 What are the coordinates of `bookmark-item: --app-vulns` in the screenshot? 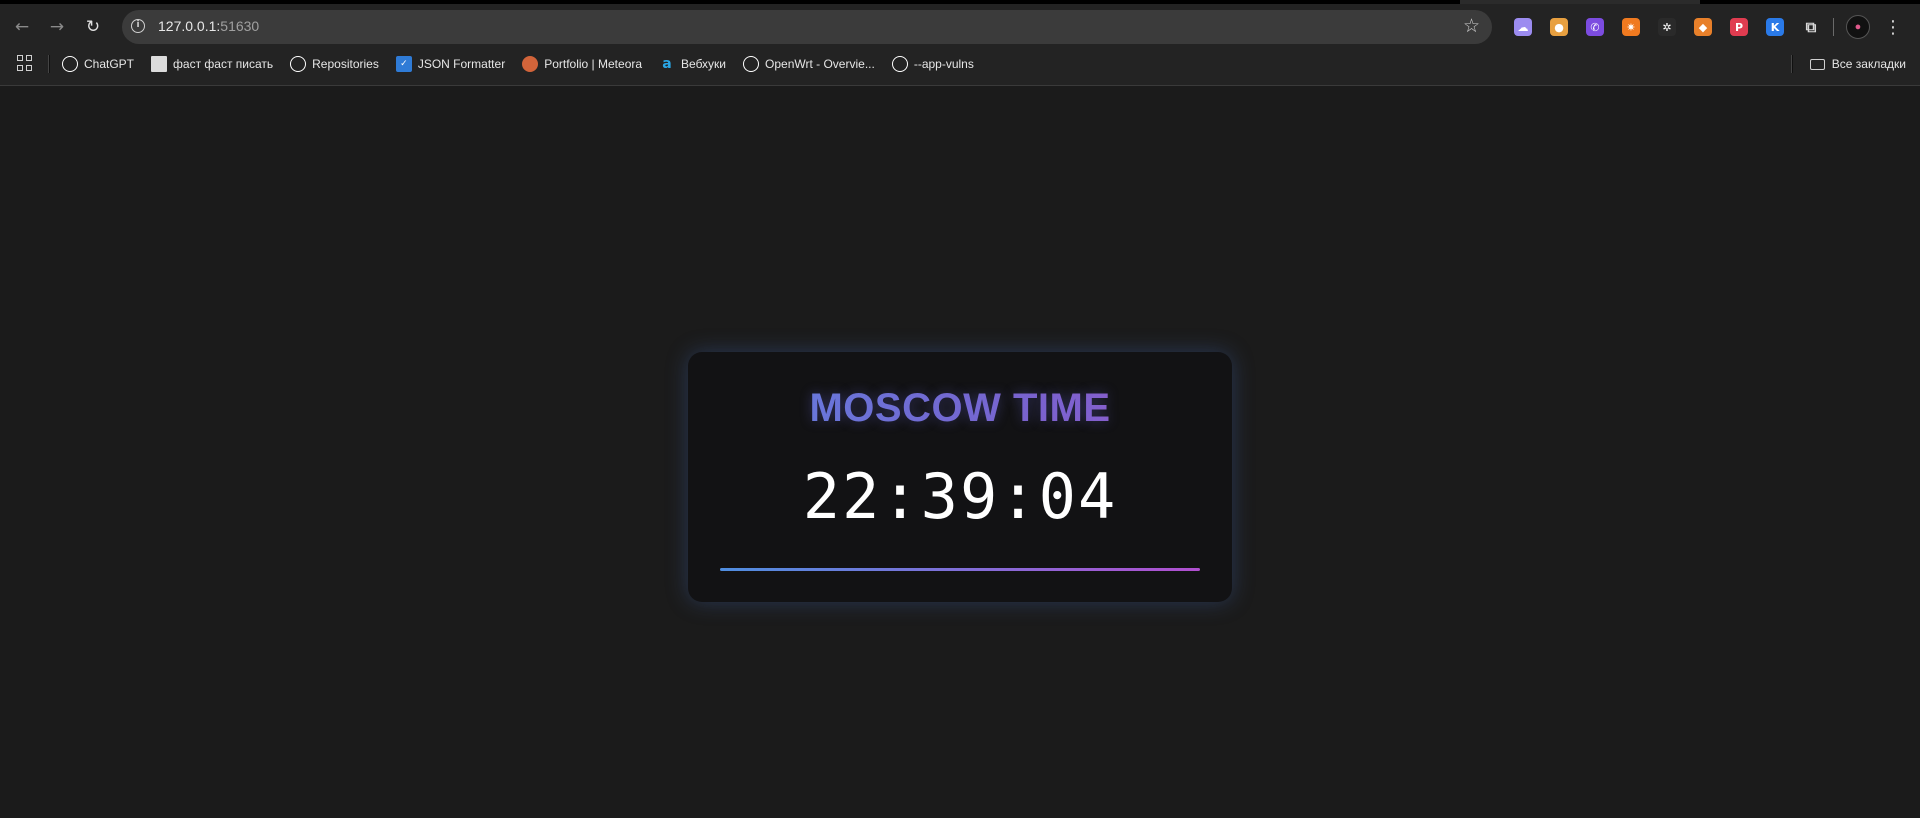 It's located at (932, 64).